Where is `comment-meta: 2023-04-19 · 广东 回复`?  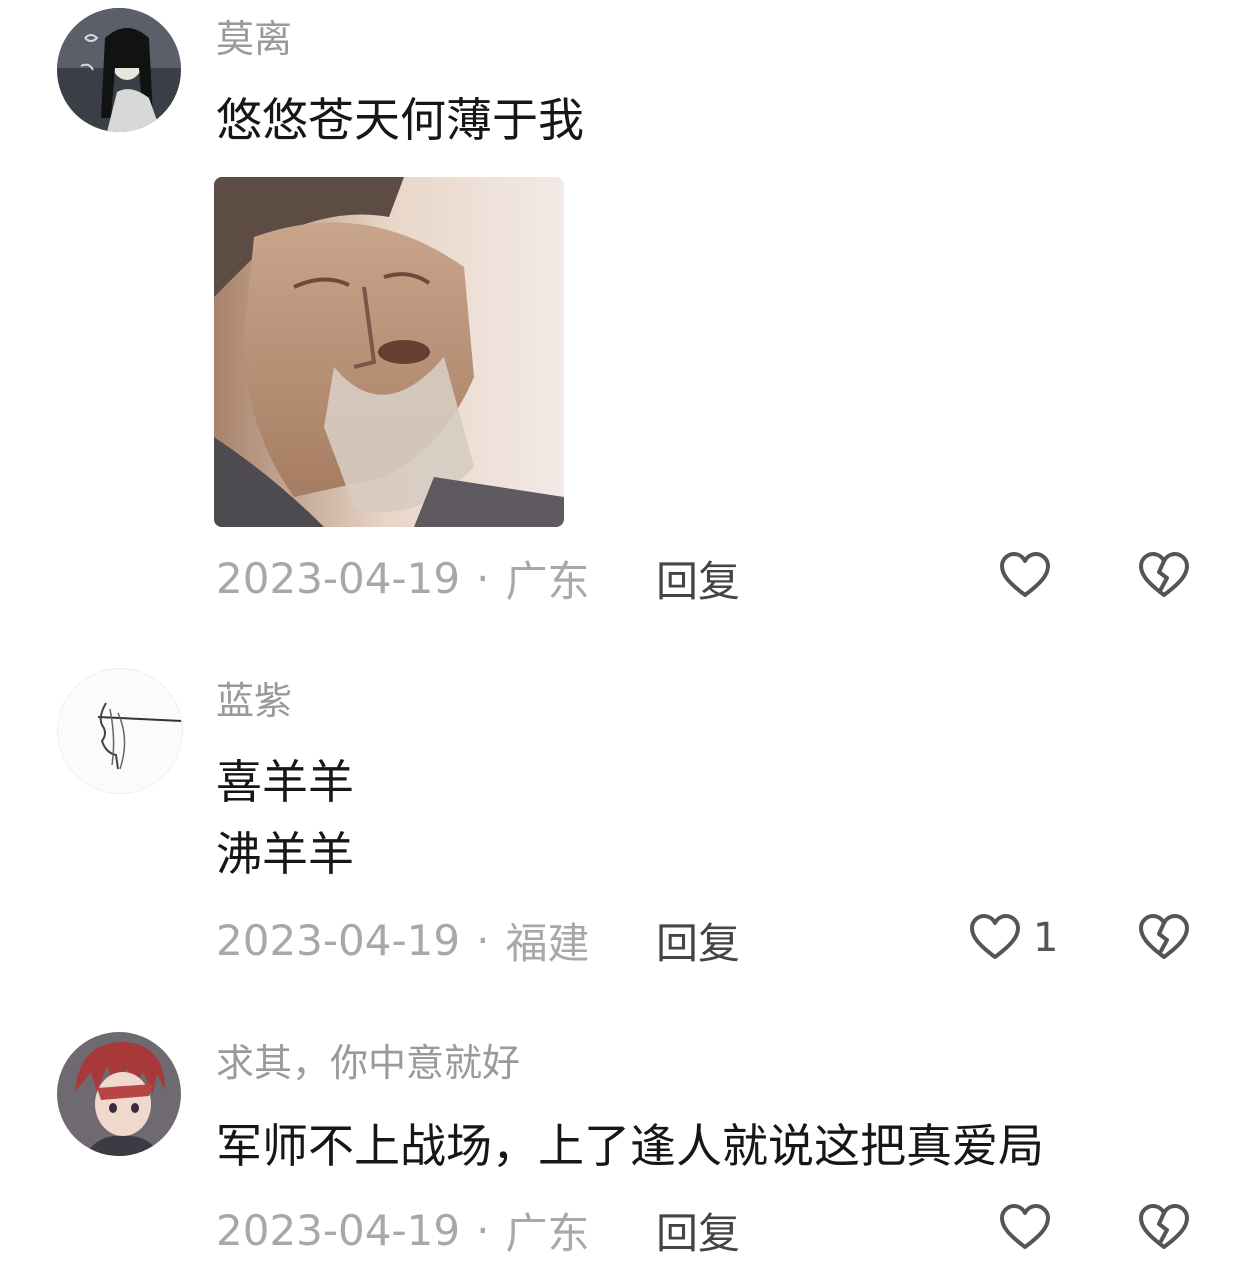
comment-meta: 2023-04-19 · 广东 回复 is located at coordinates (478, 1230).